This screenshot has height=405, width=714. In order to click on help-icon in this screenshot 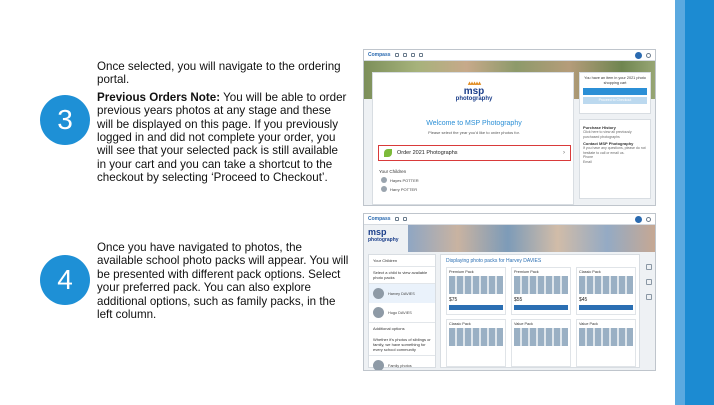, I will do `click(649, 297)`.